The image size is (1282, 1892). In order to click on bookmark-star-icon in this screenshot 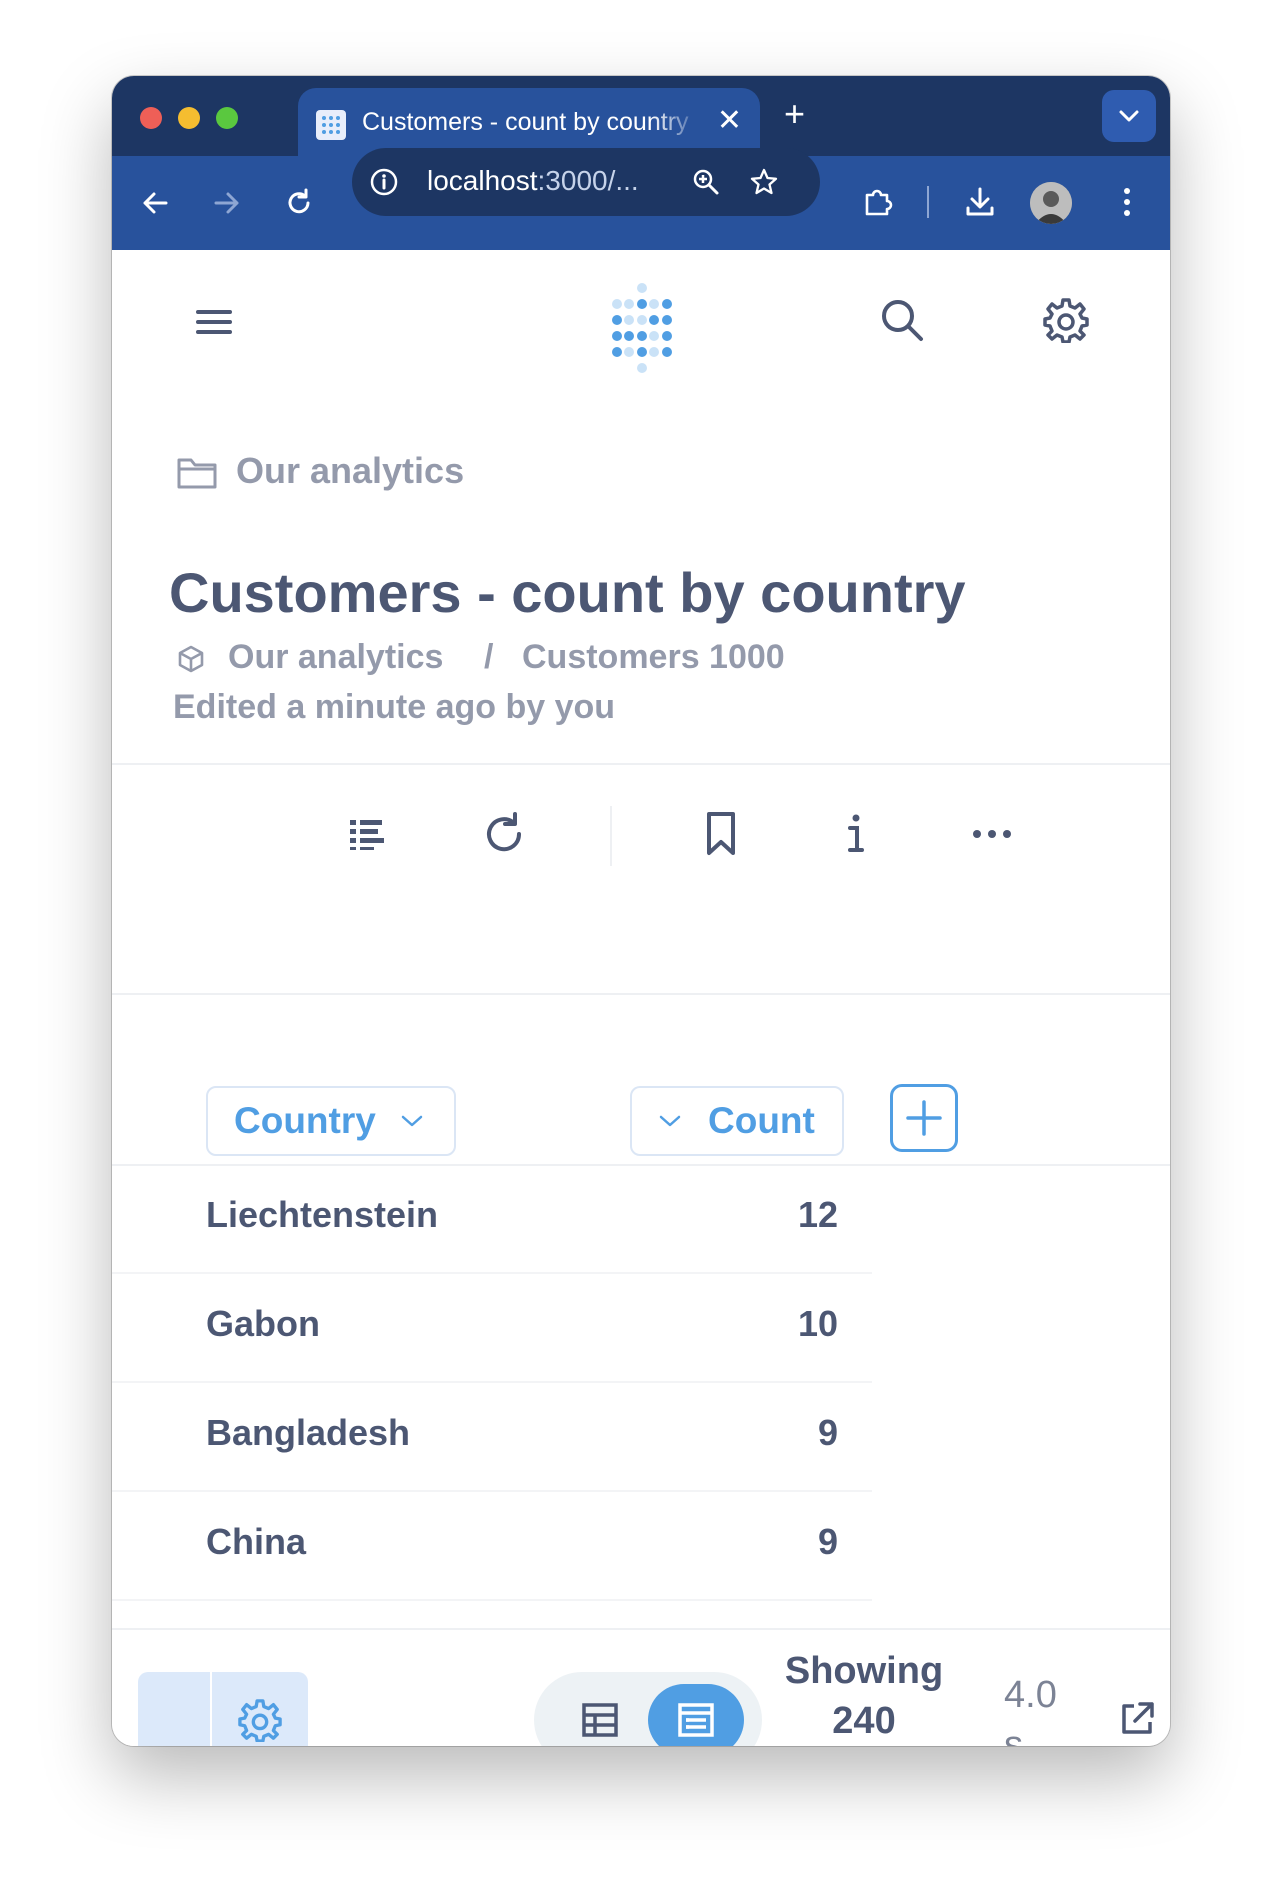, I will do `click(764, 182)`.